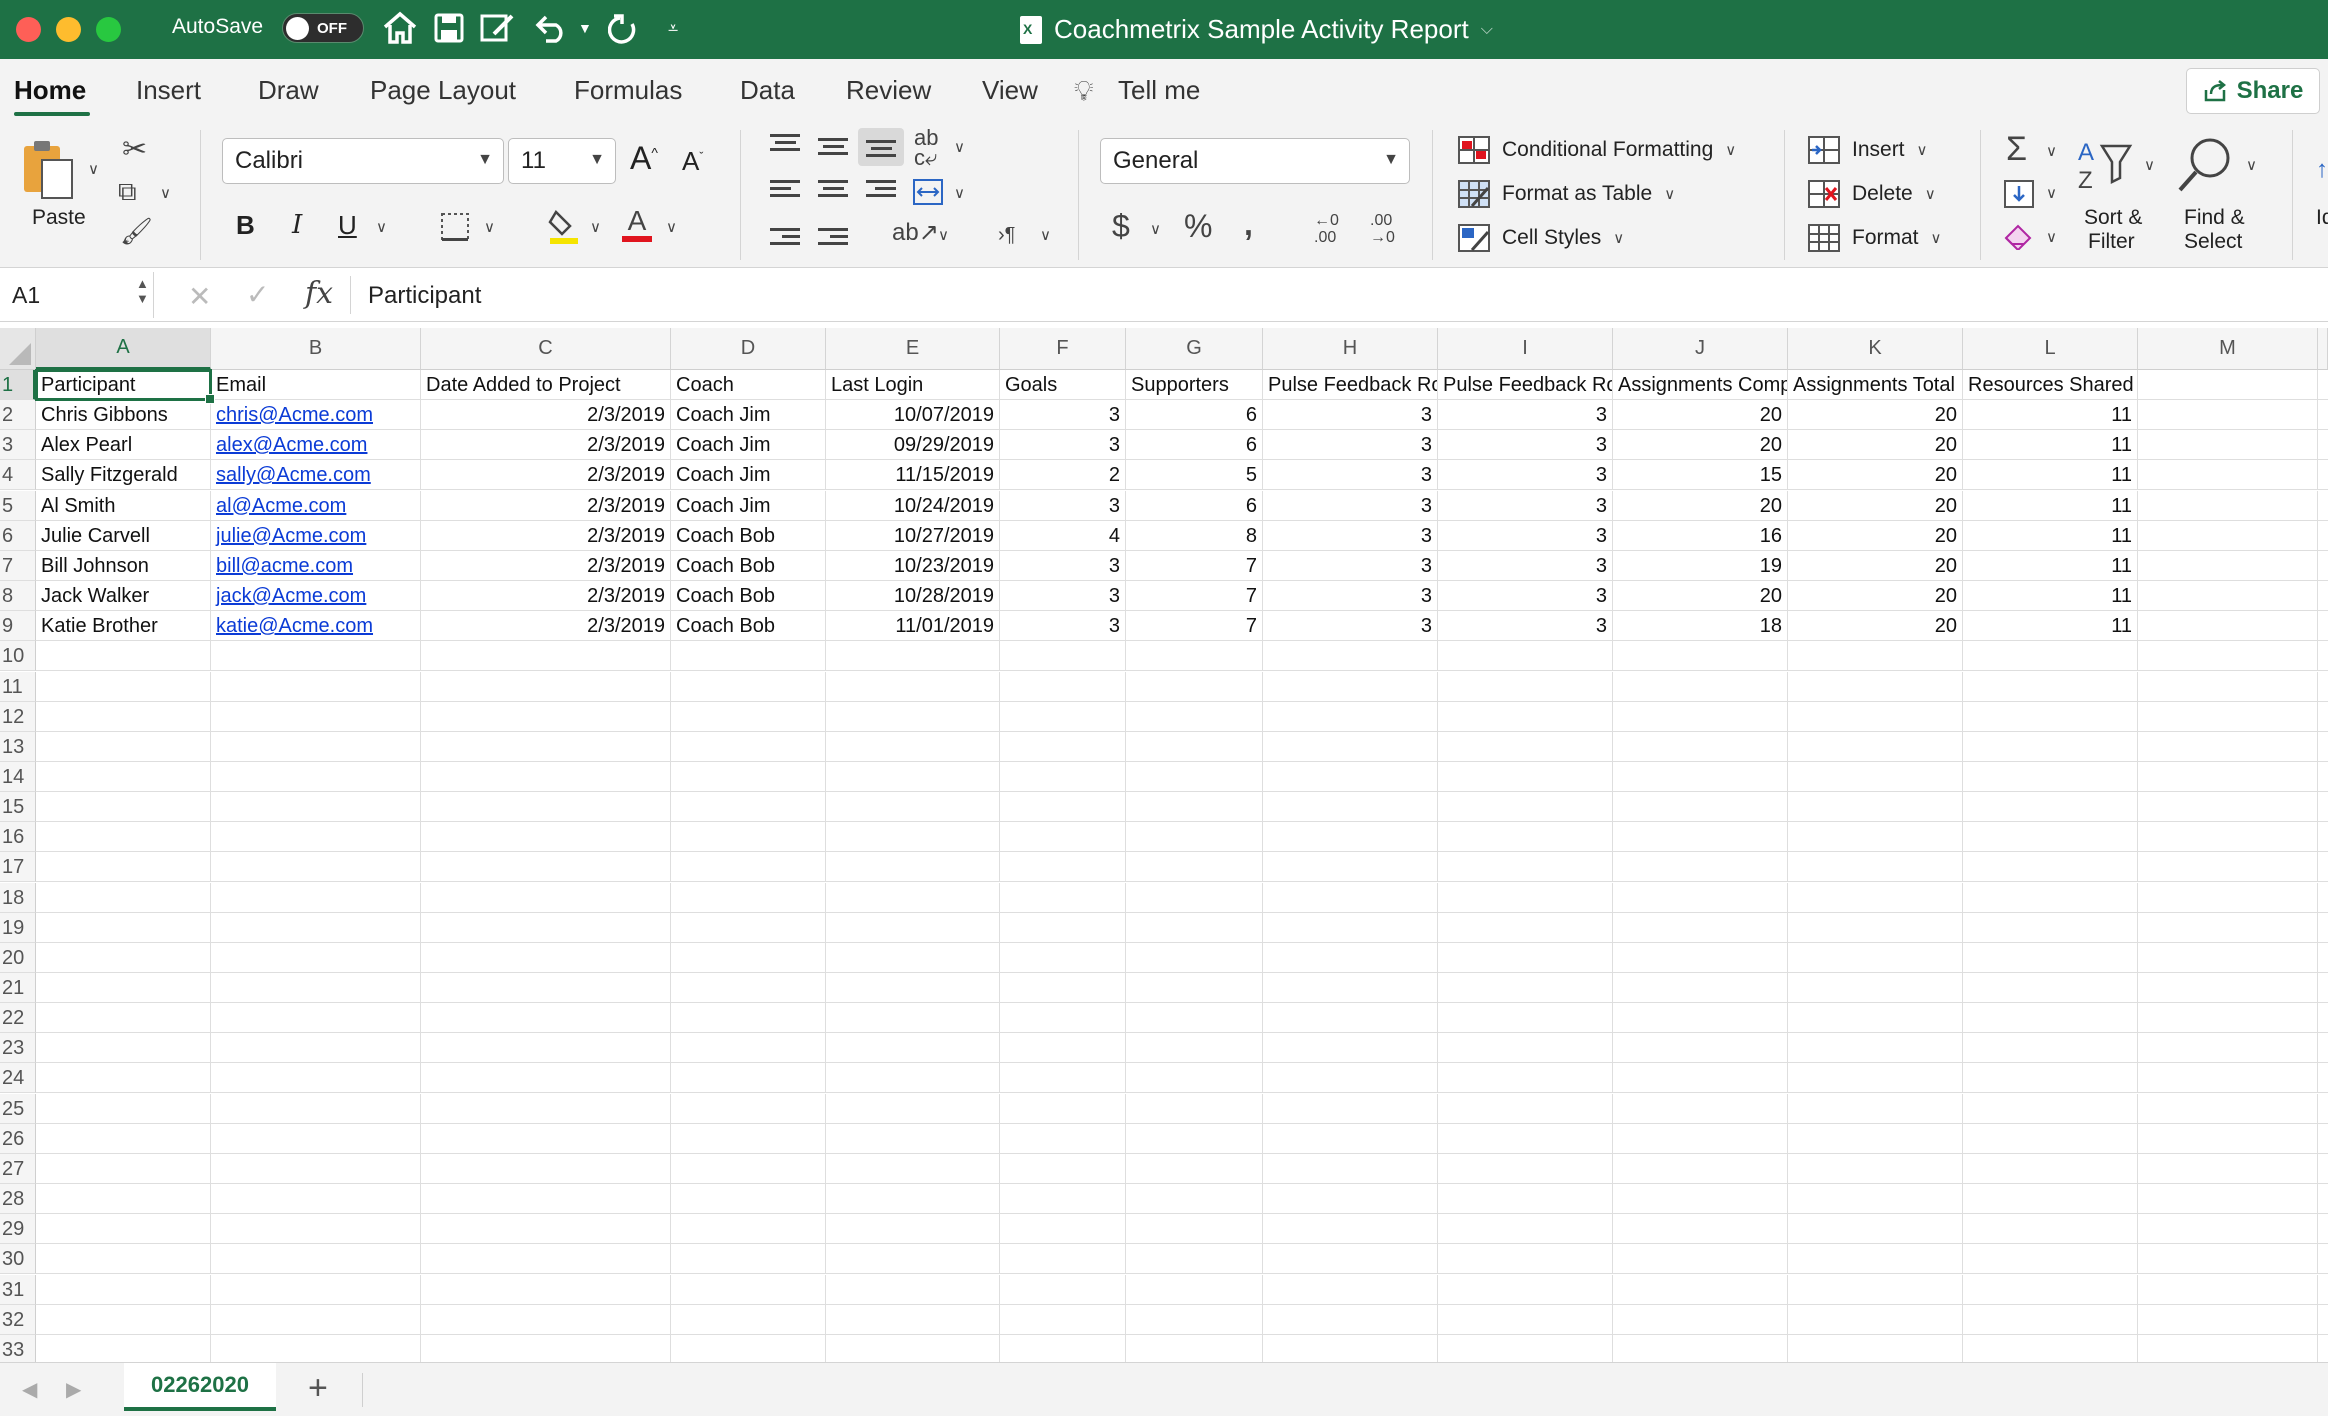 This screenshot has width=2328, height=1416. Describe the element at coordinates (134, 149) in the screenshot. I see `cut-icon: ✂` at that location.